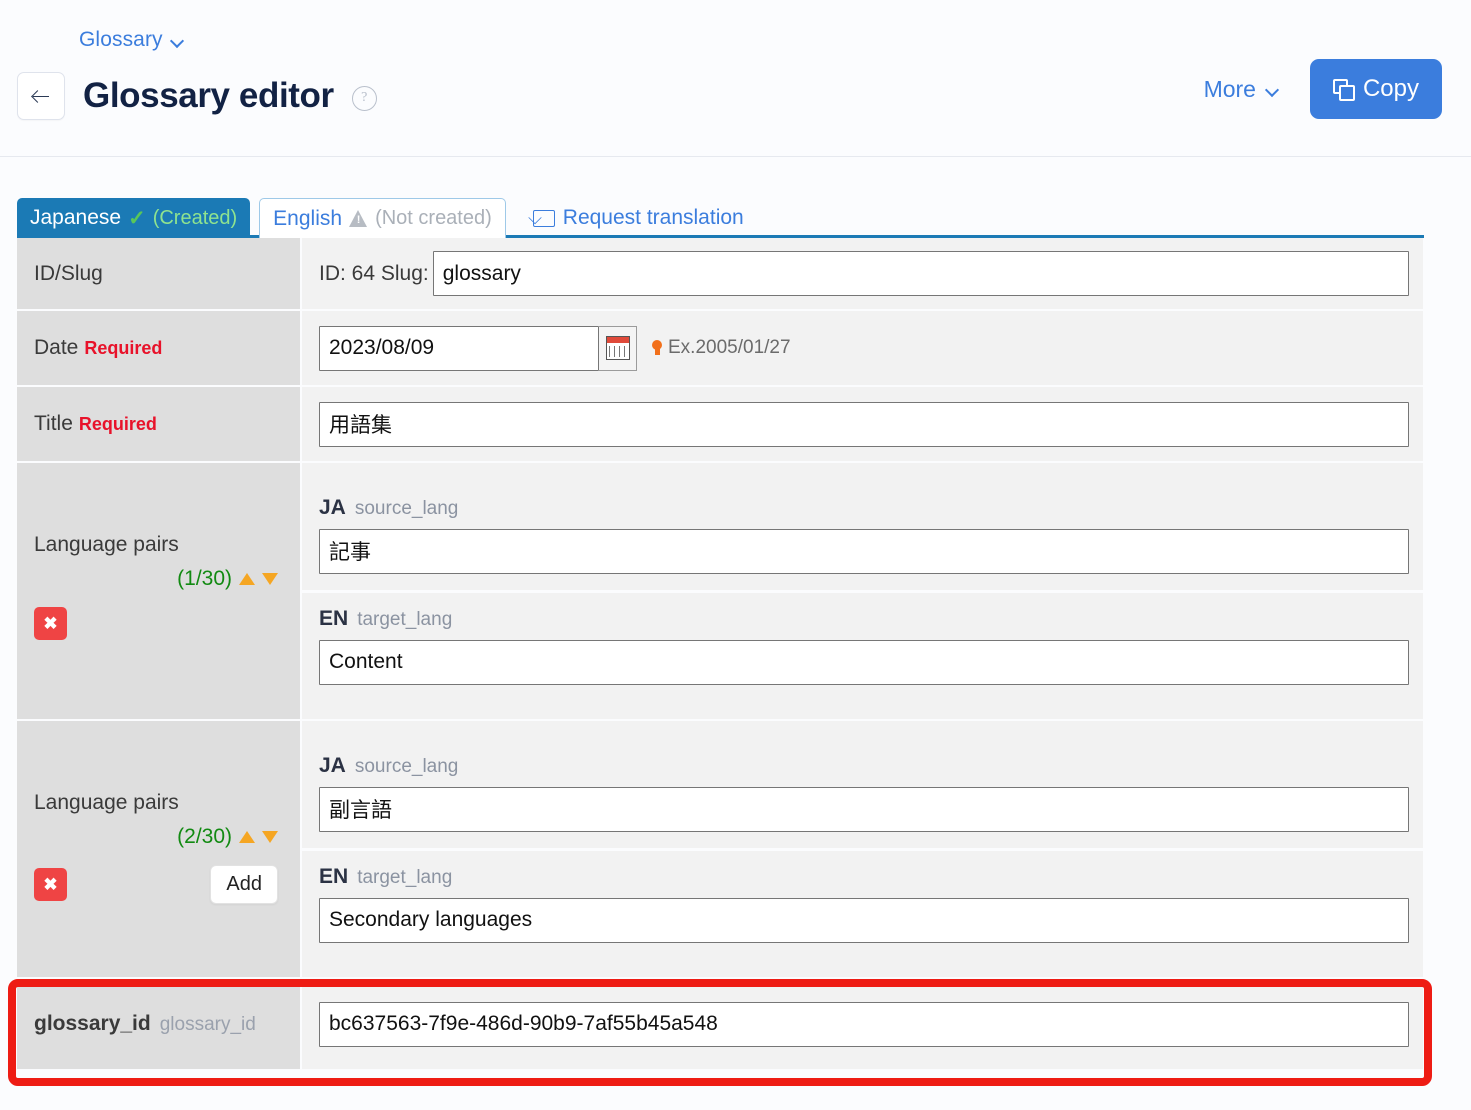  What do you see at coordinates (106, 802) in the screenshot?
I see `language-pair-2-label: Language pairs` at bounding box center [106, 802].